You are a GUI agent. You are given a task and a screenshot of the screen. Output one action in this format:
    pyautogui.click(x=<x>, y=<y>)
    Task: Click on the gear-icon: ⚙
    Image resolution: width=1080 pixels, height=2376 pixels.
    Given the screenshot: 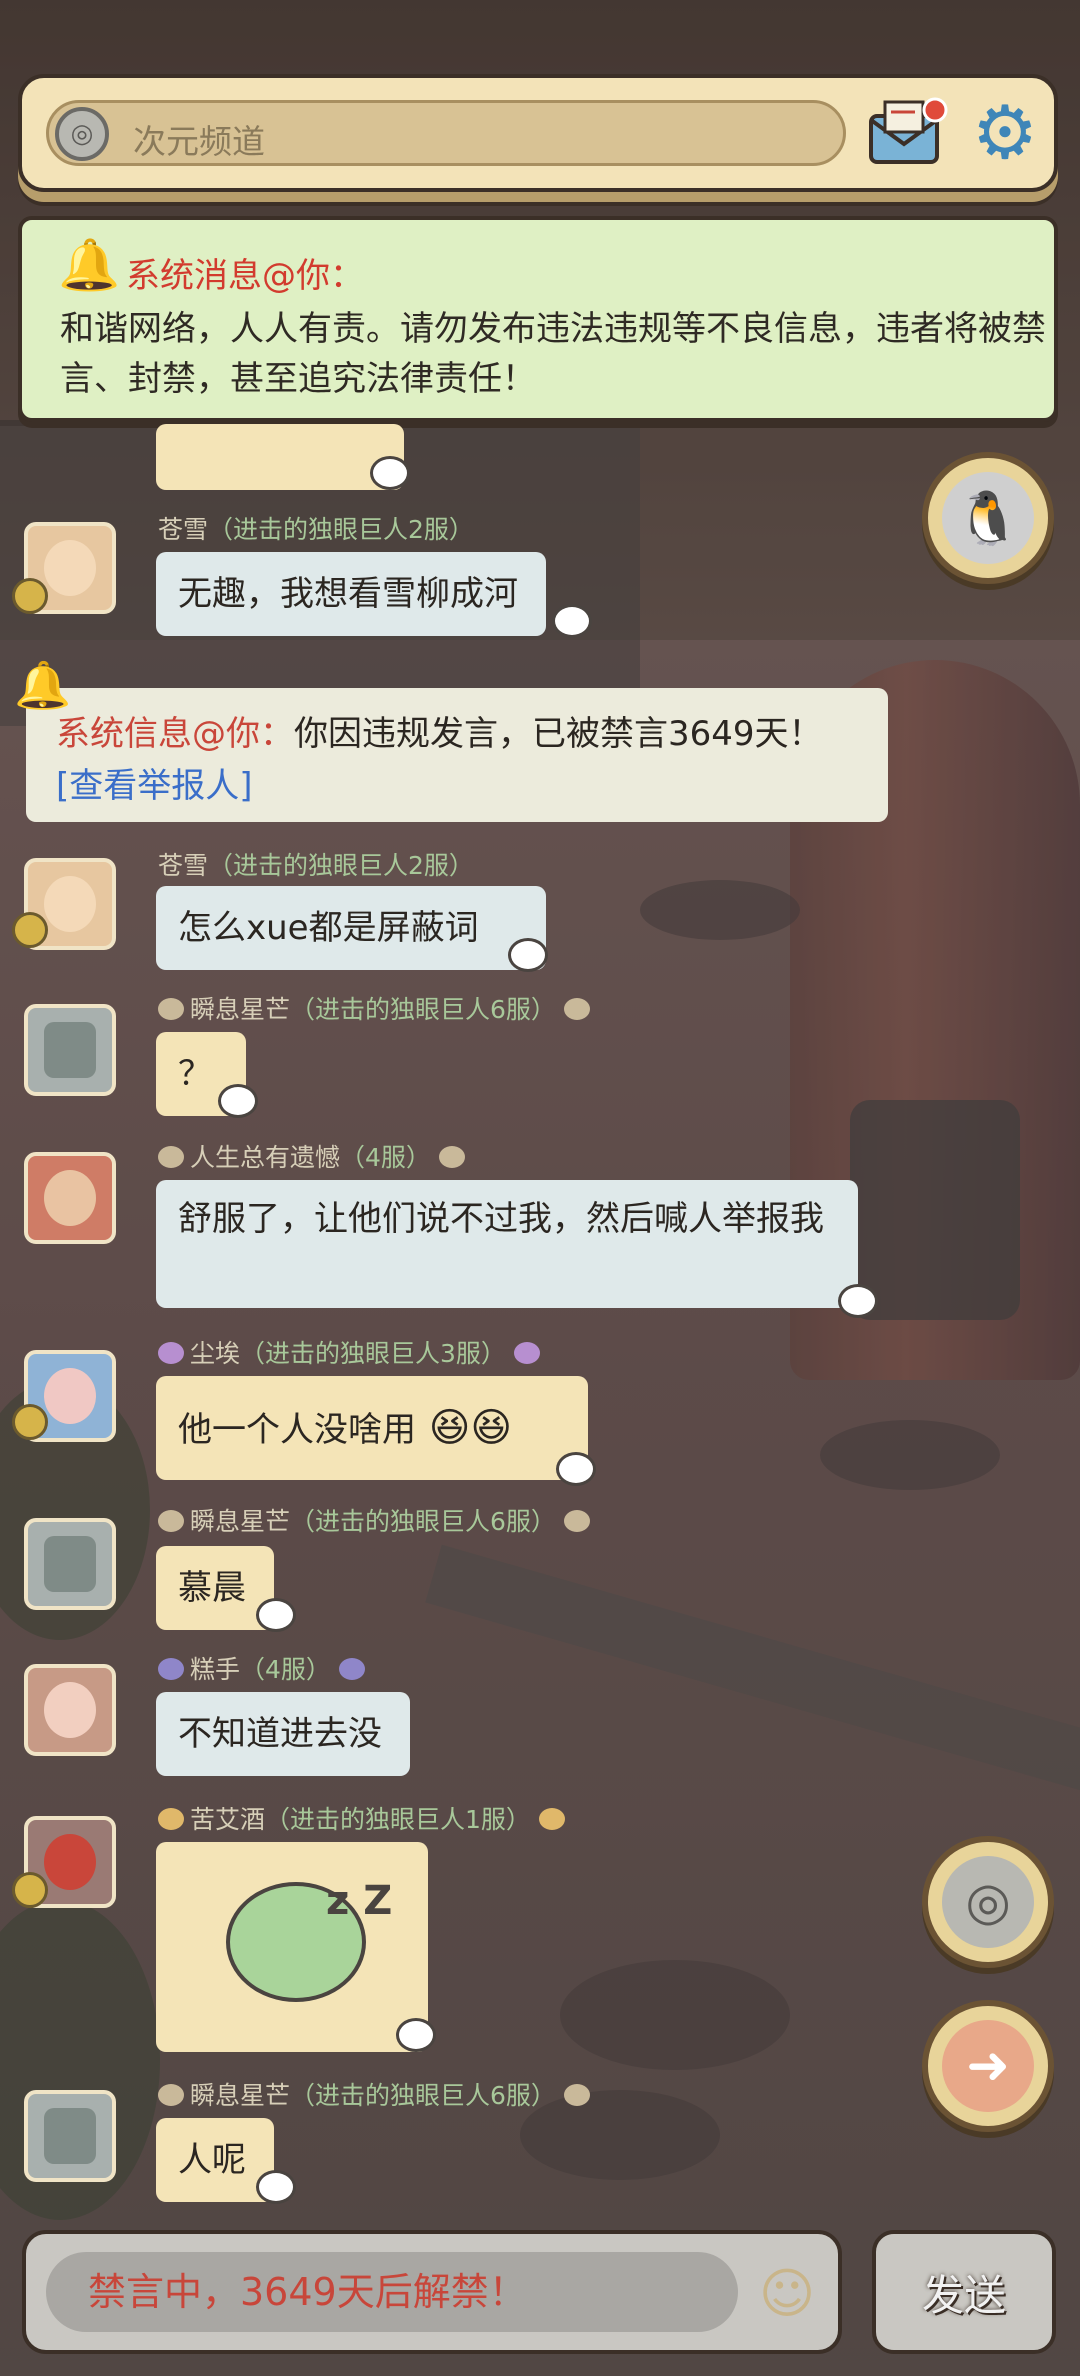 What is the action you would take?
    pyautogui.click(x=1005, y=133)
    